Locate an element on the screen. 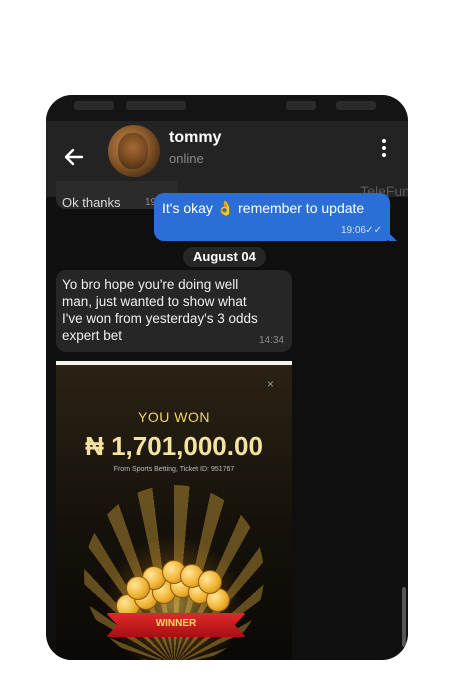  win-subtitle: From Sports Betting, Ticket ID: 951767 is located at coordinates (174, 469).